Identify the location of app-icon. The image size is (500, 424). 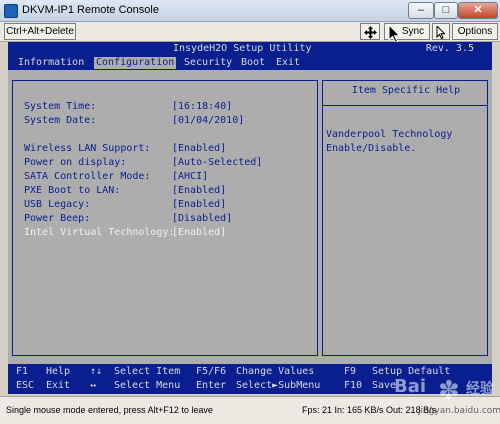
(11, 11).